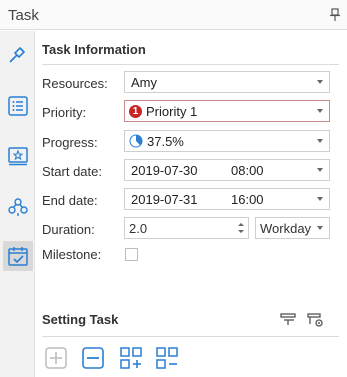 The height and width of the screenshot is (377, 347). I want to click on progress-value: 37.5%, so click(165, 141).